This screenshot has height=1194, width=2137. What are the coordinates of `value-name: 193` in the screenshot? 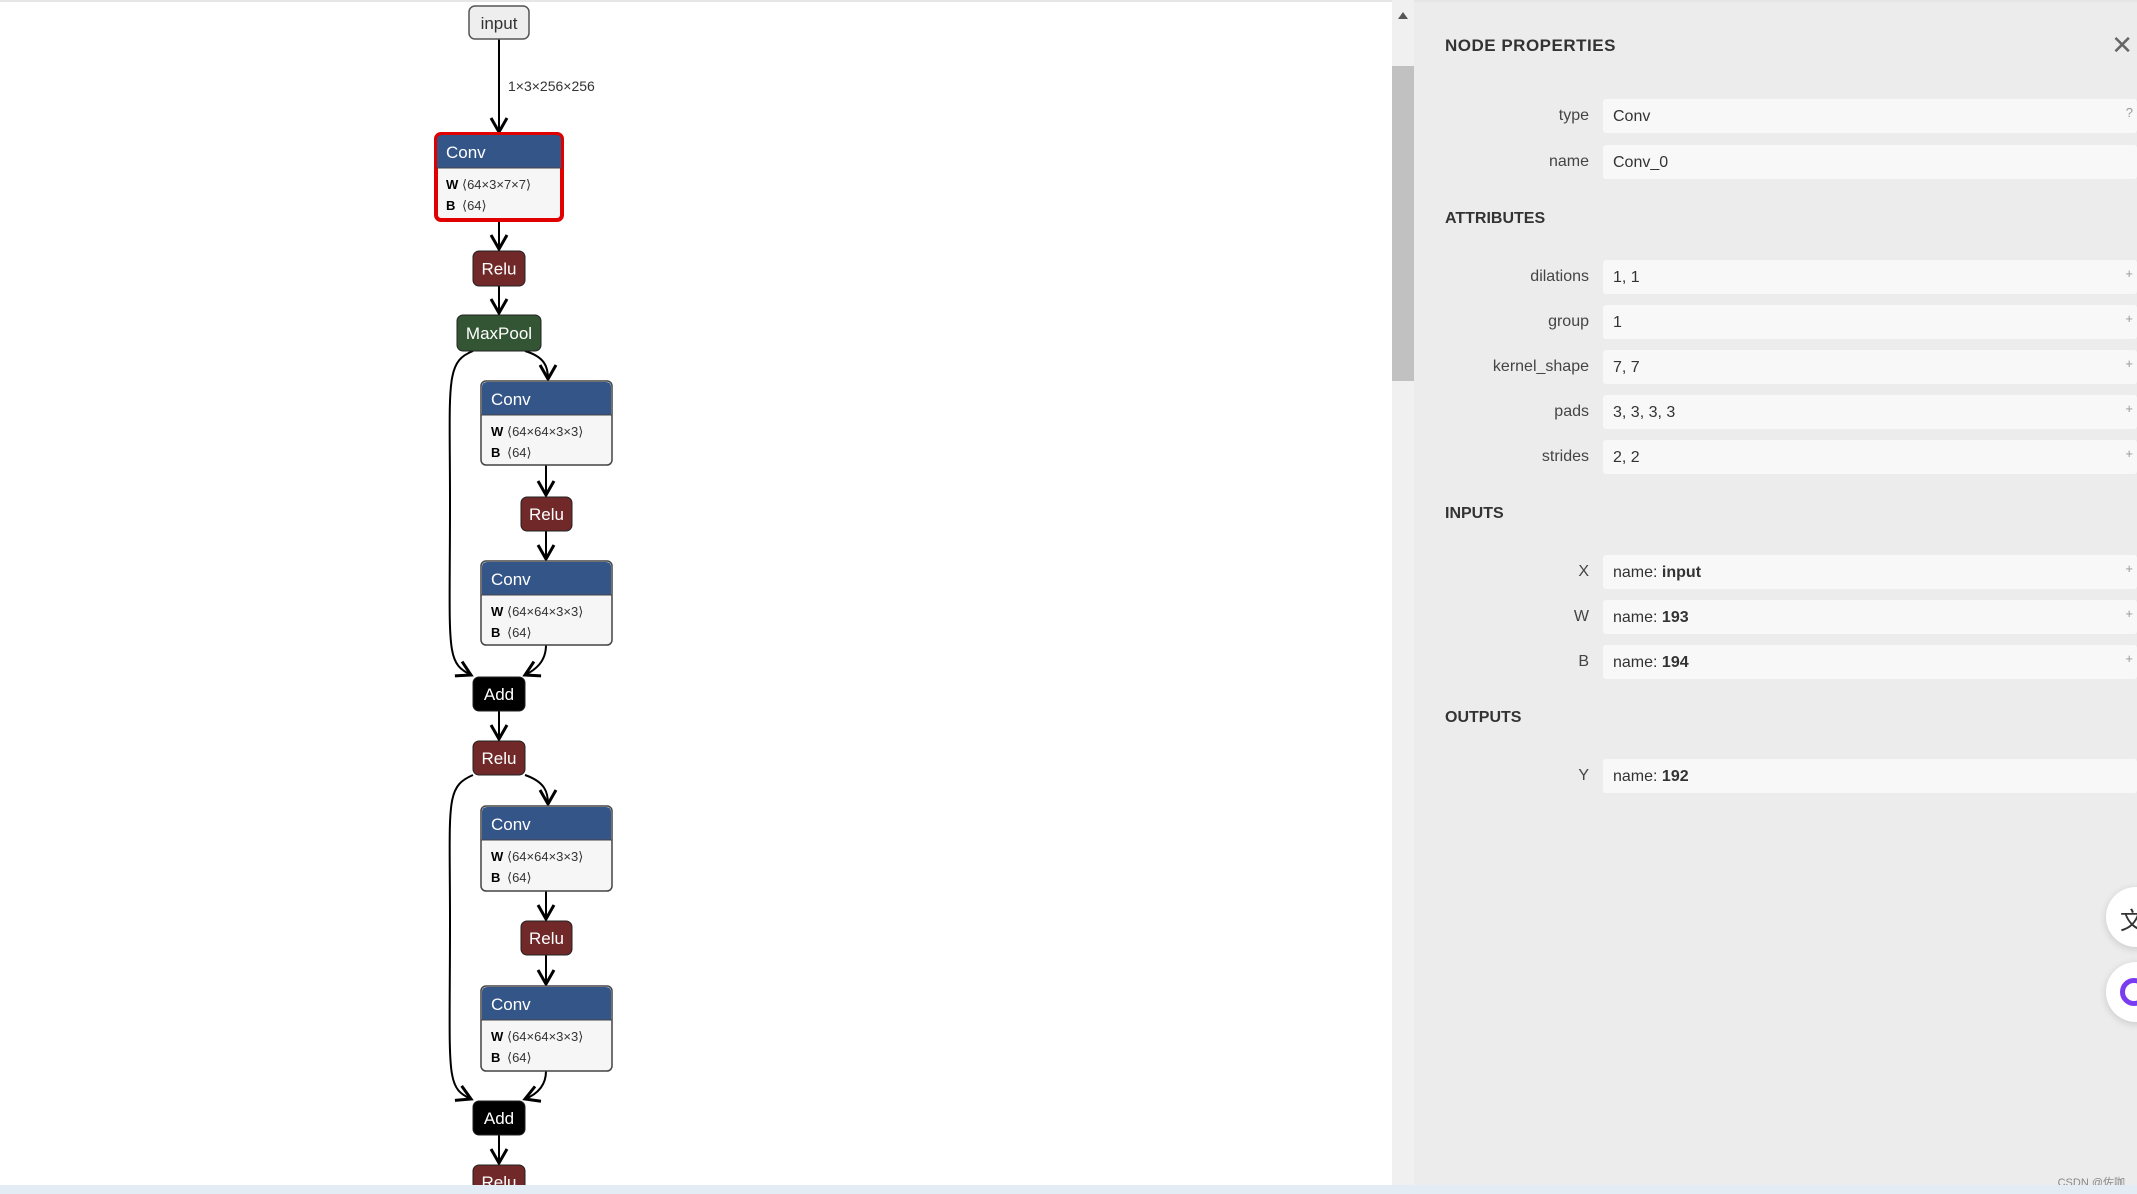 It's located at (1675, 617).